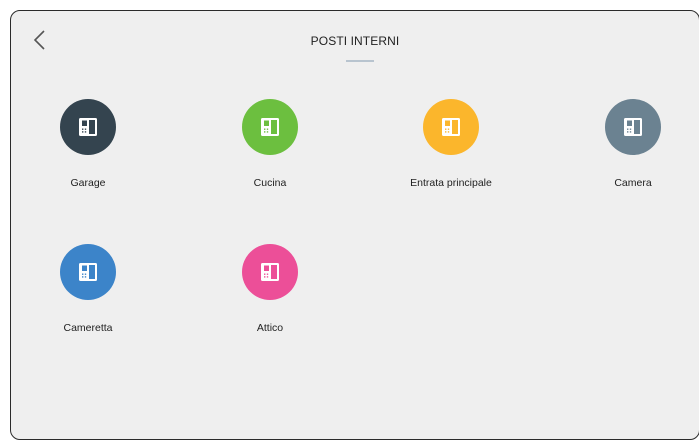 This screenshot has height=440, width=699. I want to click on device-tile-entrata-principale: Entrata principale, so click(451, 144).